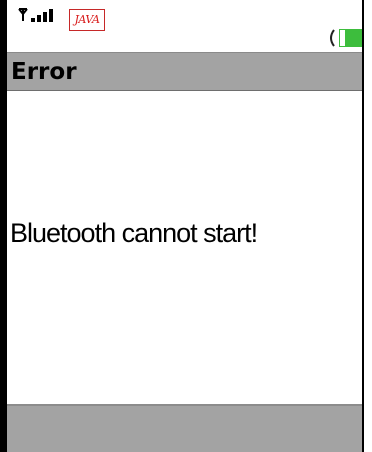  I want to click on signal-strength-icon, so click(35, 15).